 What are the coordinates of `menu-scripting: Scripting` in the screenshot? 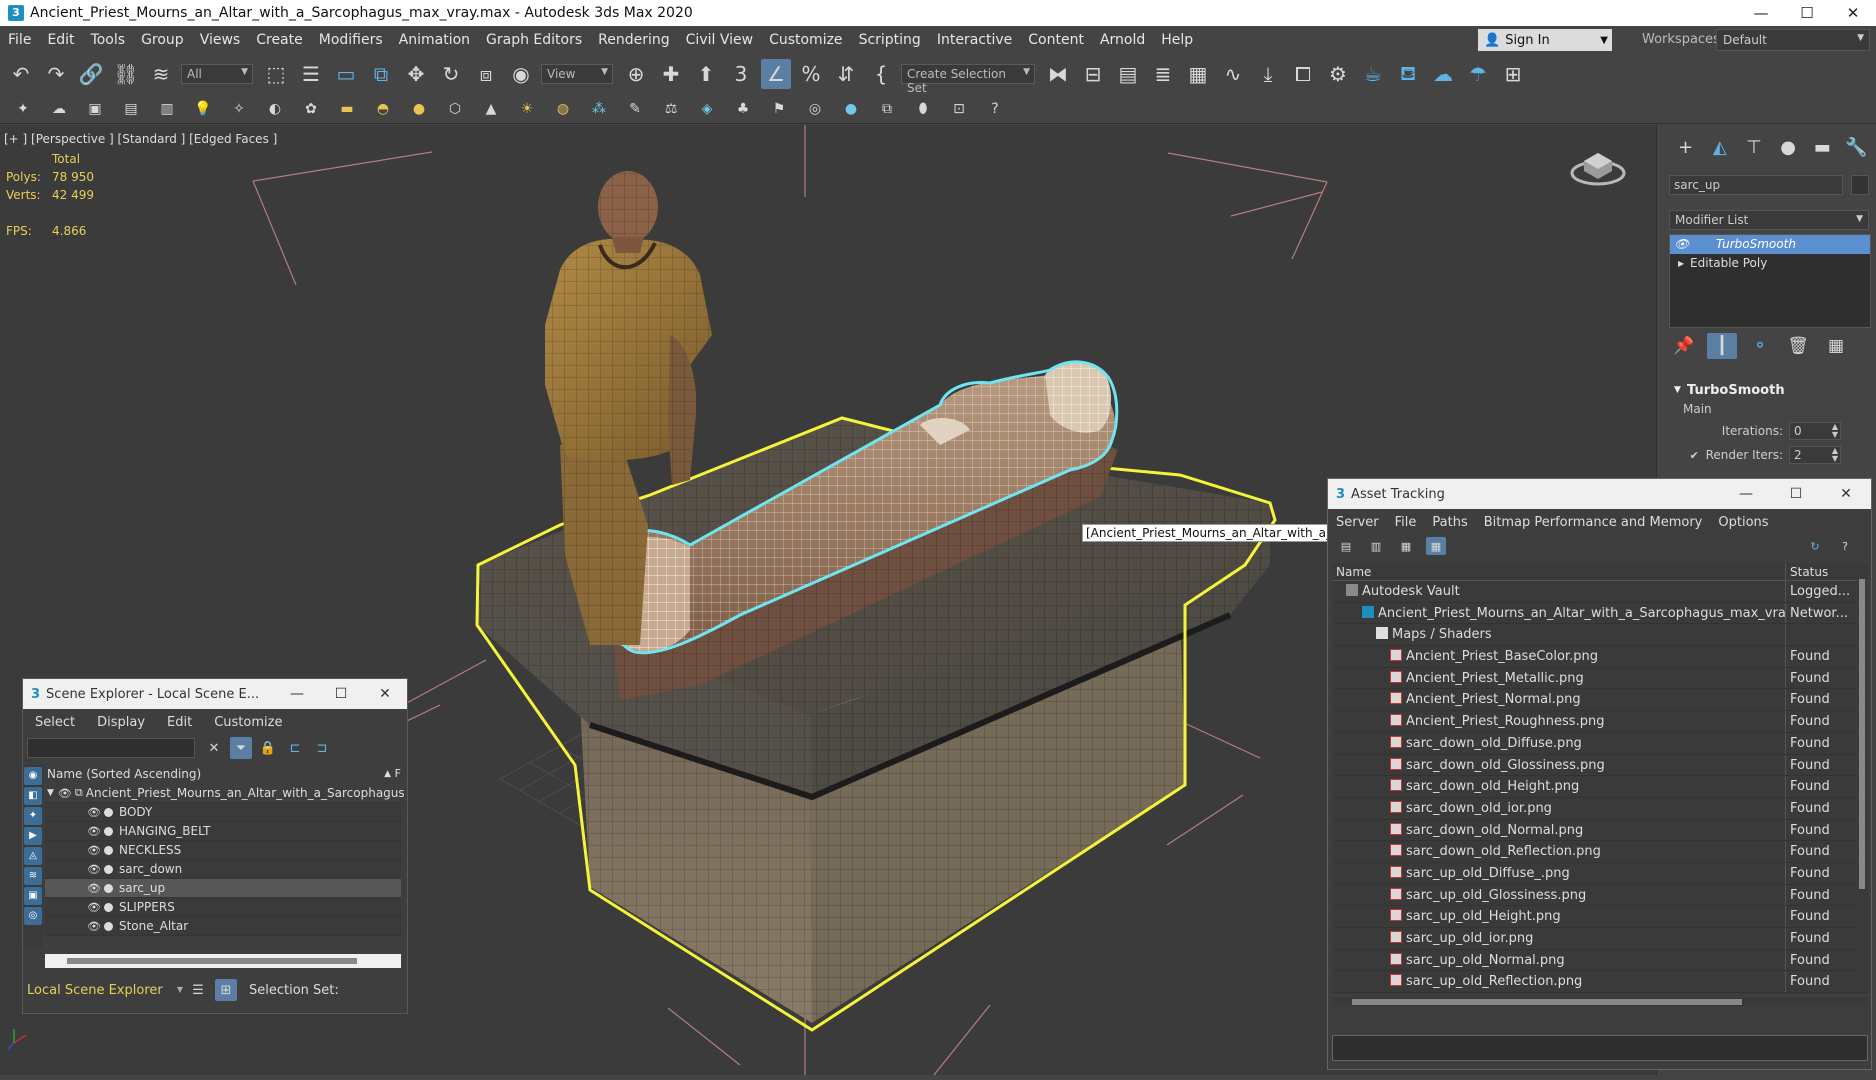 It's located at (890, 40).